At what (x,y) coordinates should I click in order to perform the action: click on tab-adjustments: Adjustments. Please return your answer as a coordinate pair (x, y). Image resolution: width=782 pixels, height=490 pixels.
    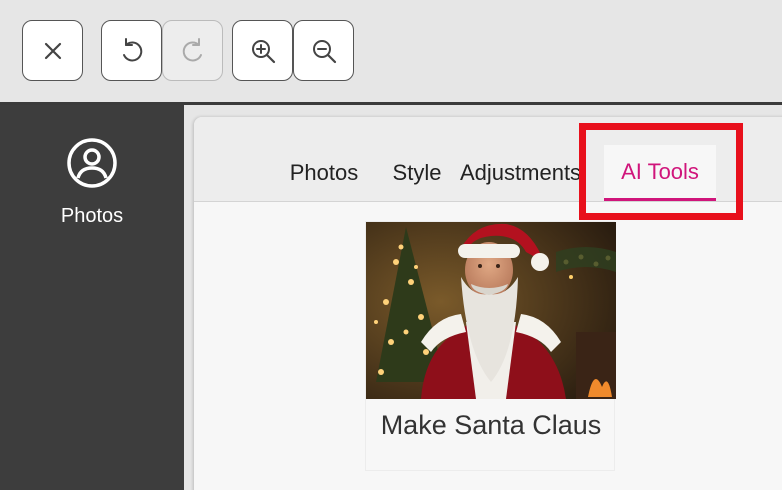
    Looking at the image, I should click on (520, 173).